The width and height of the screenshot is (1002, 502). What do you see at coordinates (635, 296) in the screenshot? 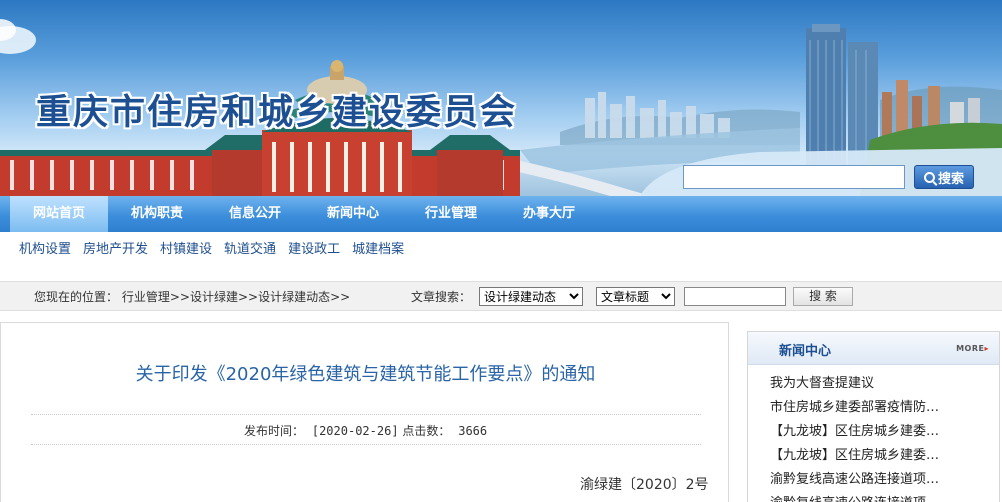
I see `article-field-select: 文章标题` at bounding box center [635, 296].